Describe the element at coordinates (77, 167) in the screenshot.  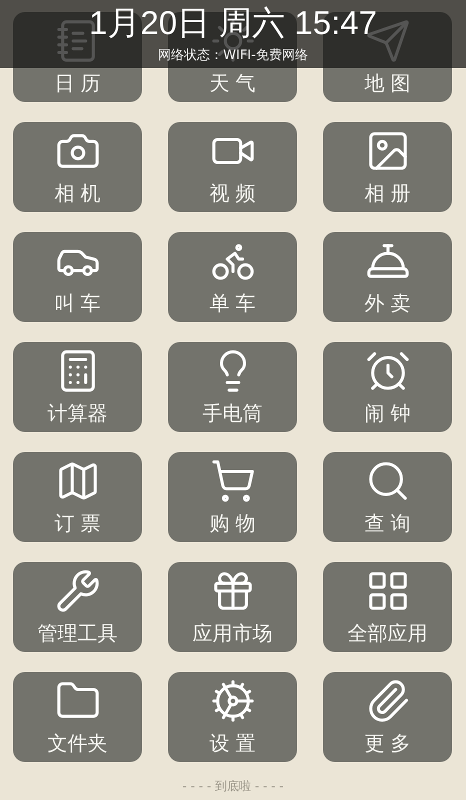
I see `app-tile: 相 机` at that location.